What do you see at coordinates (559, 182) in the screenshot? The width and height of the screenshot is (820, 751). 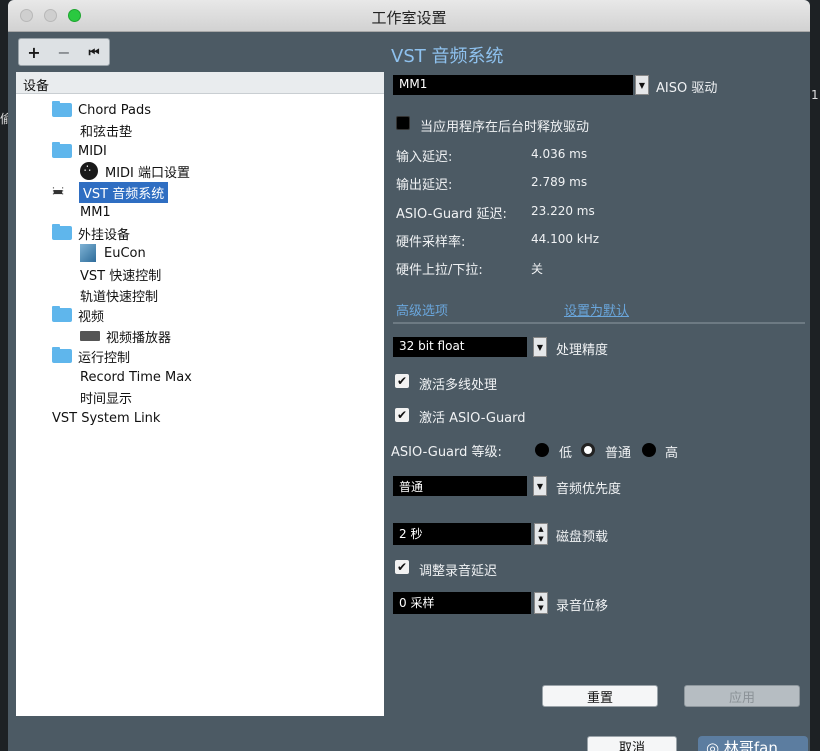 I see `output-latency-value: 2.789 ms` at bounding box center [559, 182].